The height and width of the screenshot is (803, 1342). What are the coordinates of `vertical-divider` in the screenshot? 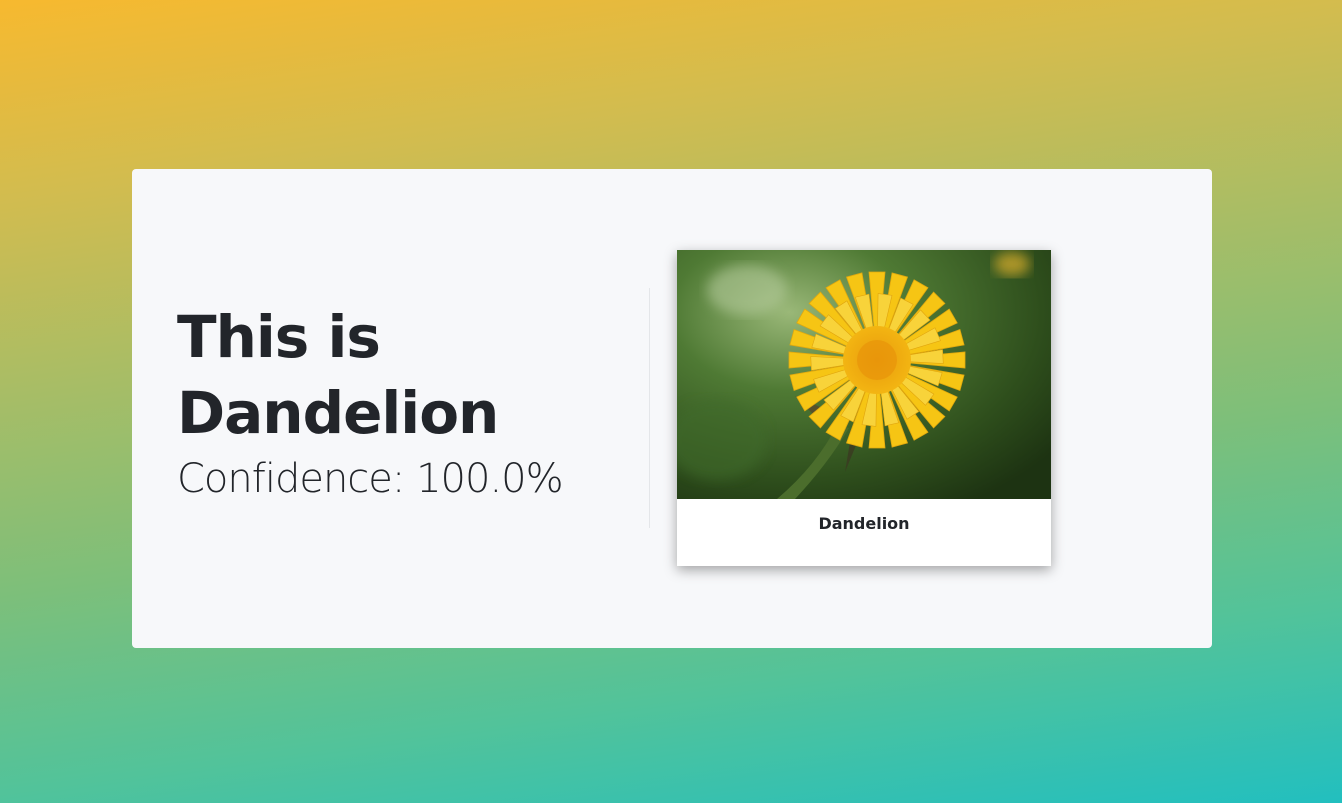 It's located at (649, 408).